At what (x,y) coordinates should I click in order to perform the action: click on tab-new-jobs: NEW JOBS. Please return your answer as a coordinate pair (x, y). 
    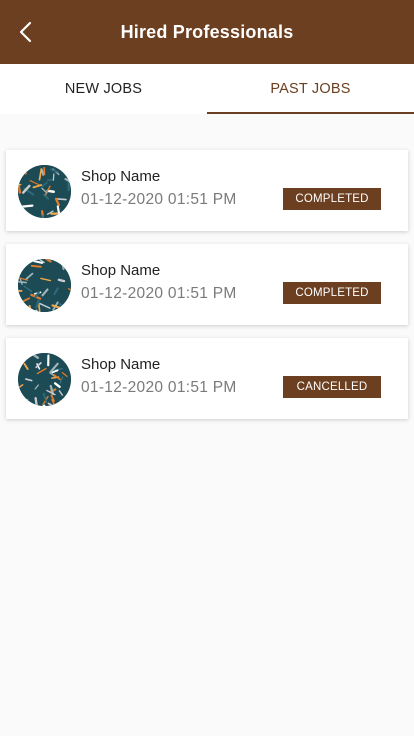
    Looking at the image, I should click on (103, 89).